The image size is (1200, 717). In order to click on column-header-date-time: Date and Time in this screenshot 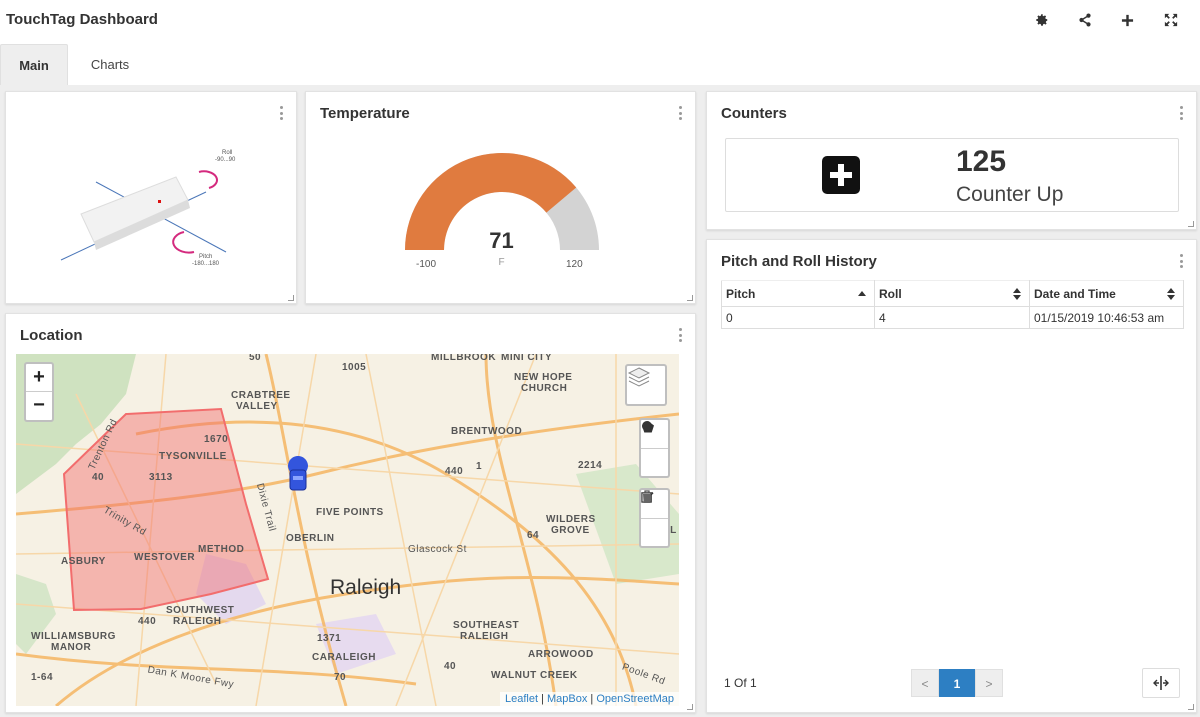, I will do `click(1106, 293)`.